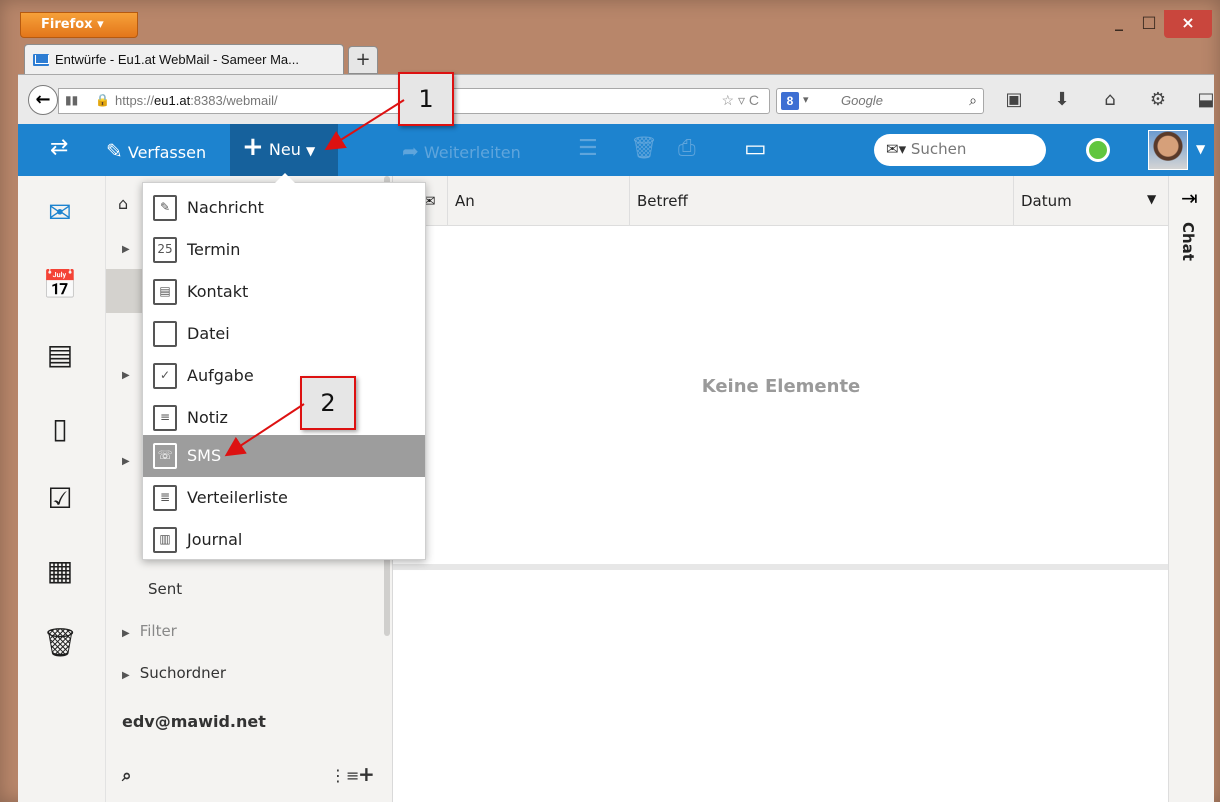 This screenshot has width=1220, height=802. What do you see at coordinates (1046, 201) in the screenshot?
I see `column-datum: Datum` at bounding box center [1046, 201].